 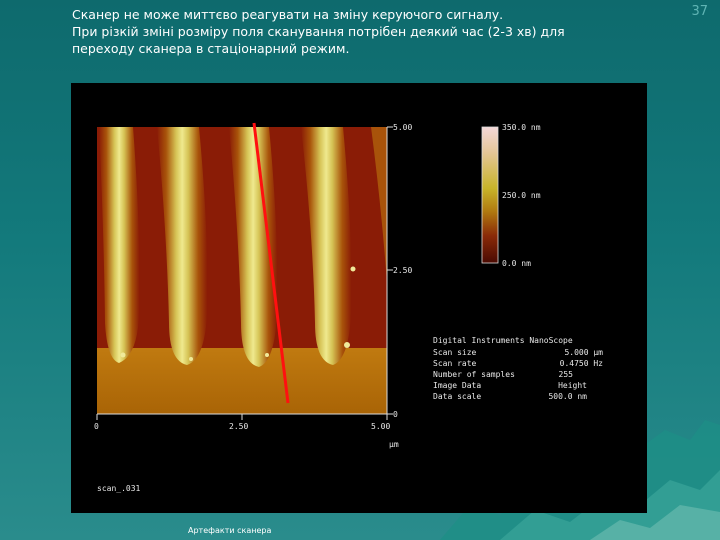 What do you see at coordinates (516, 263) in the screenshot?
I see `colorbar-label-bottom: 0.0 nm` at bounding box center [516, 263].